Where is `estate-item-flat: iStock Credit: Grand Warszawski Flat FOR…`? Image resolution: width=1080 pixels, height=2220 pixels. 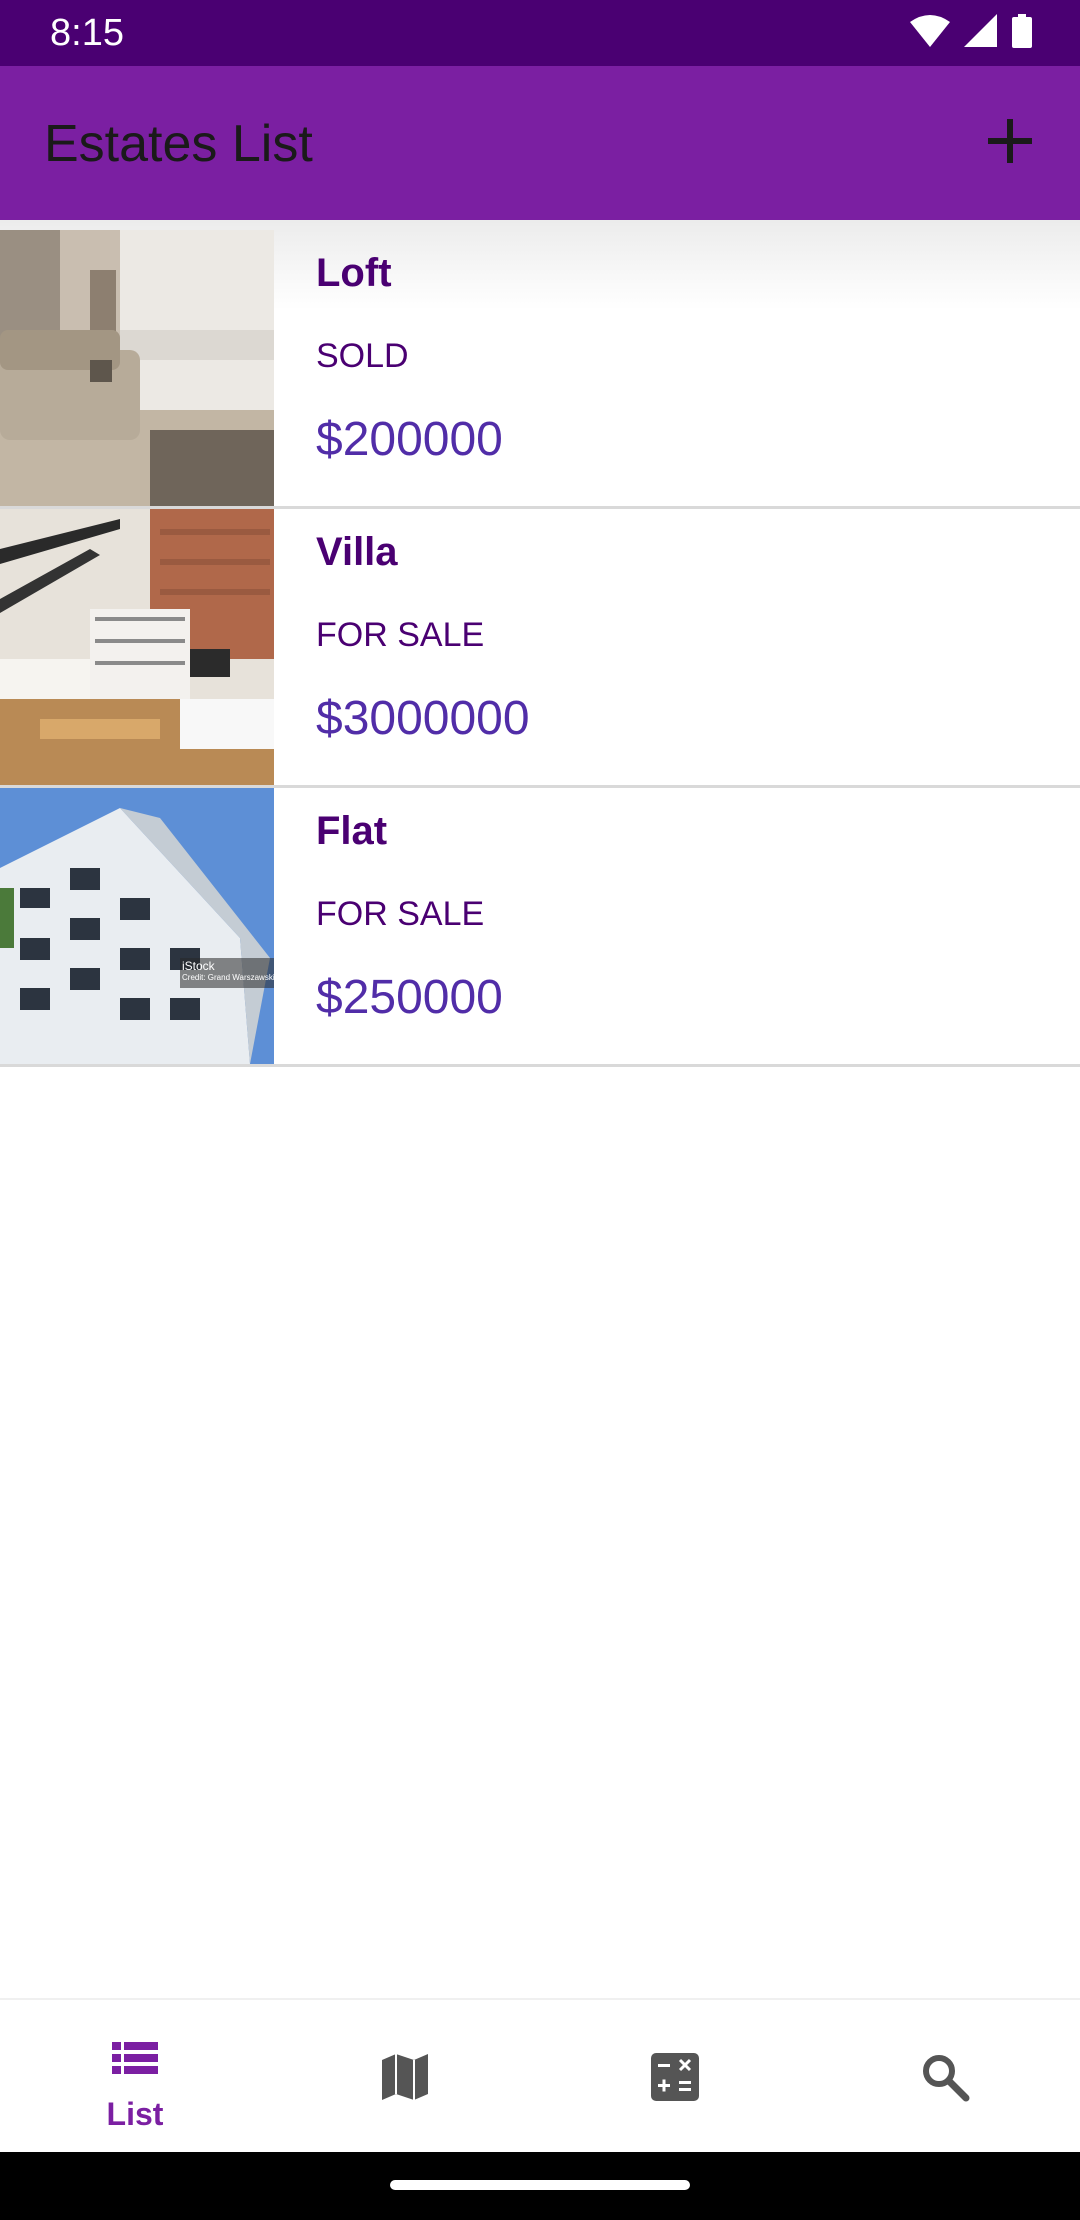 estate-item-flat: iStock Credit: Grand Warszawski Flat FOR… is located at coordinates (540, 927).